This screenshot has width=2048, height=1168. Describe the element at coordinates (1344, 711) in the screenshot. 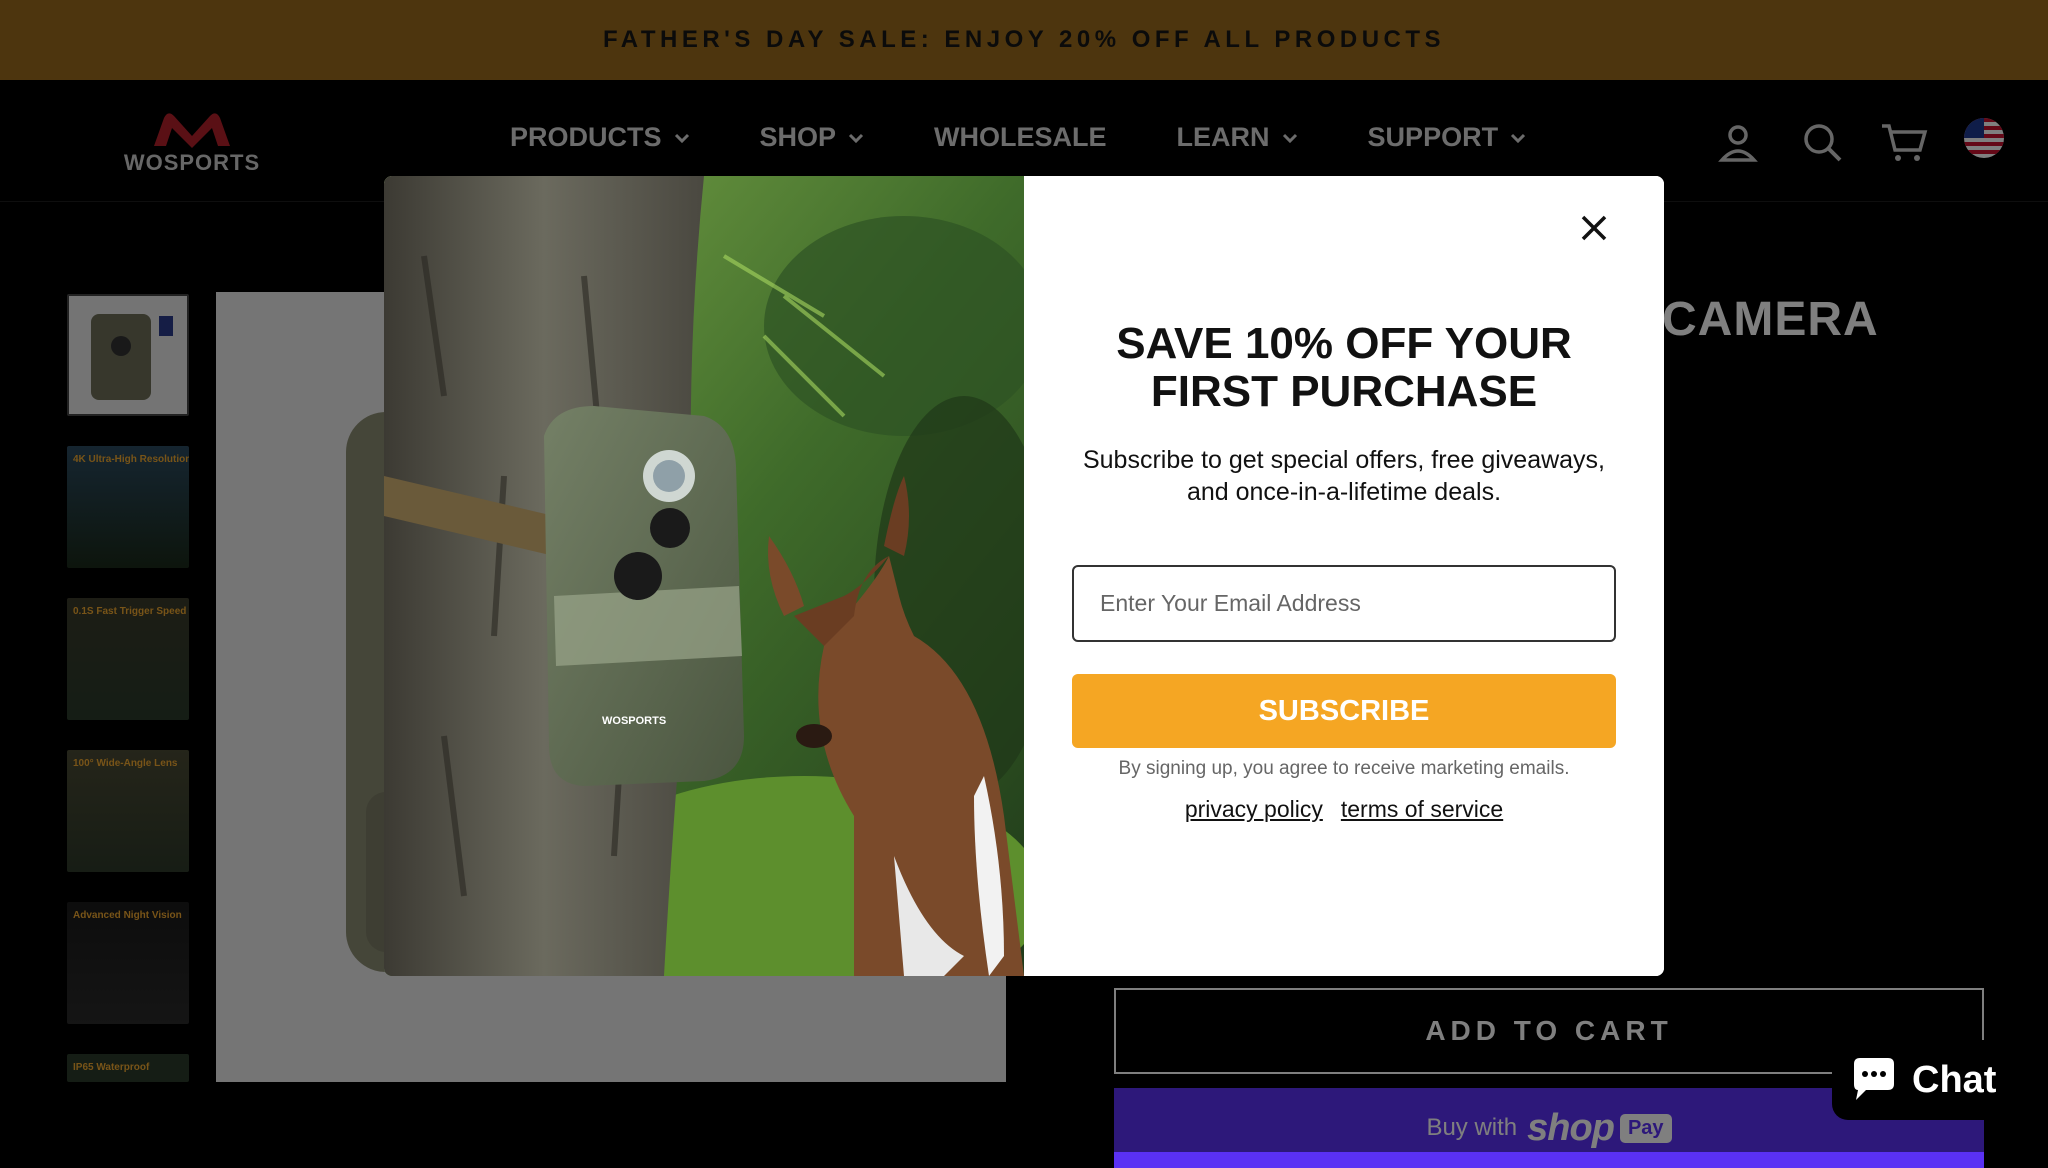

I see `subscribe-button: SUBSCRIBE` at that location.